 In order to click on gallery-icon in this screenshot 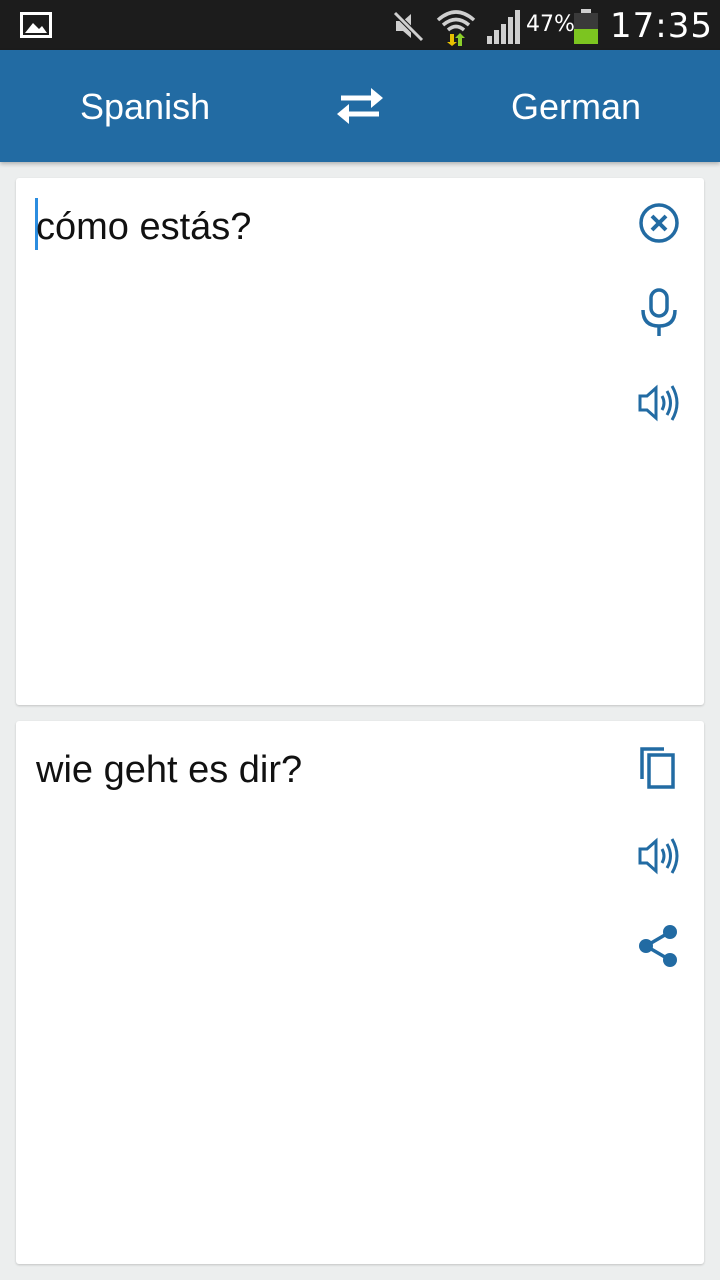, I will do `click(36, 27)`.